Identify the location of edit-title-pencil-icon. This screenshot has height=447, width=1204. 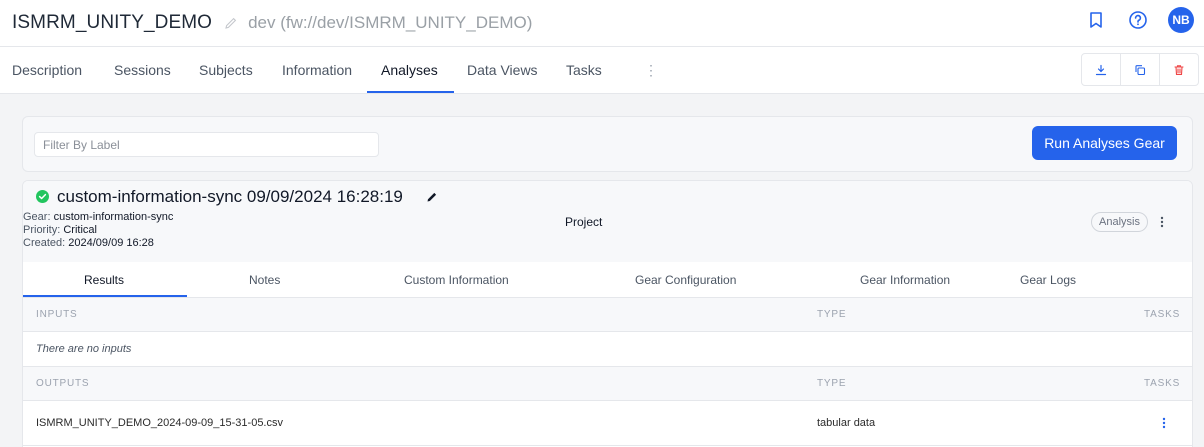
(231, 23).